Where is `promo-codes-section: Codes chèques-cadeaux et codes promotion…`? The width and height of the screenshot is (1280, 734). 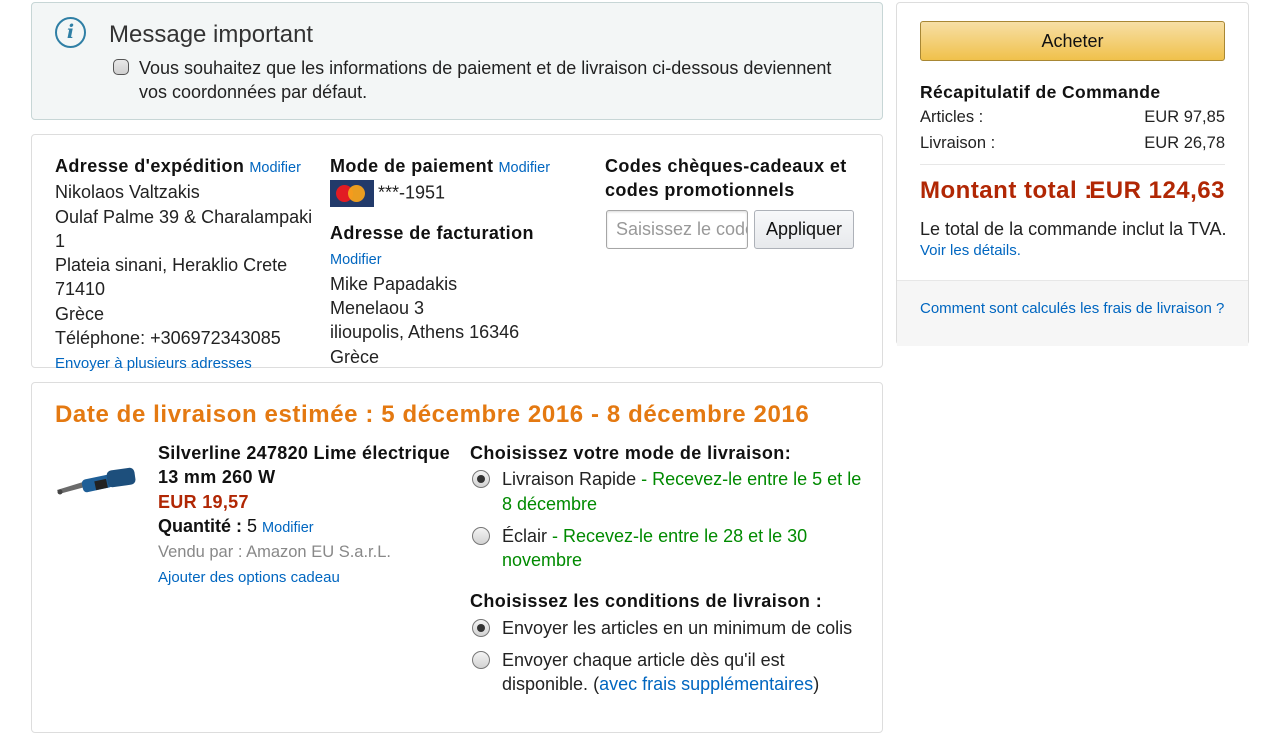
promo-codes-section: Codes chèques-cadeaux et codes promotion… is located at coordinates (735, 178).